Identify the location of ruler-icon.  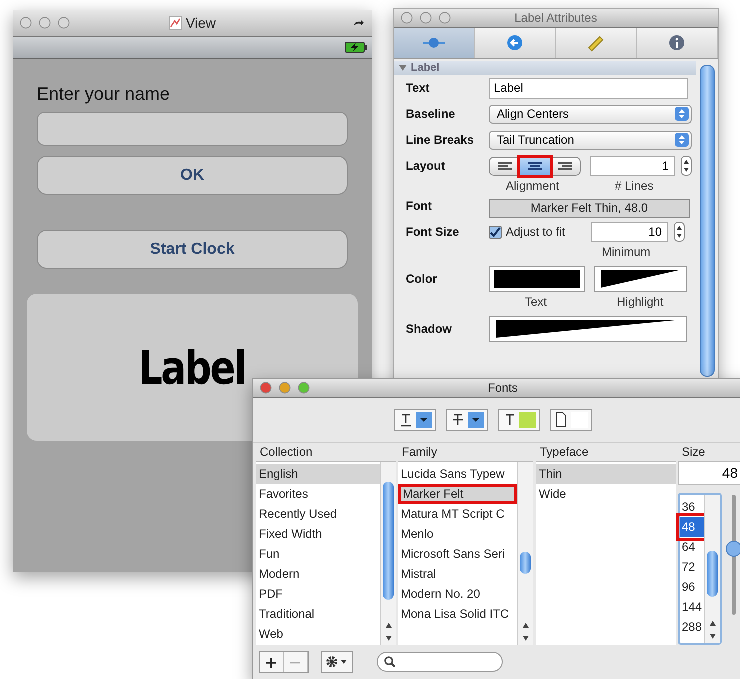
(596, 43).